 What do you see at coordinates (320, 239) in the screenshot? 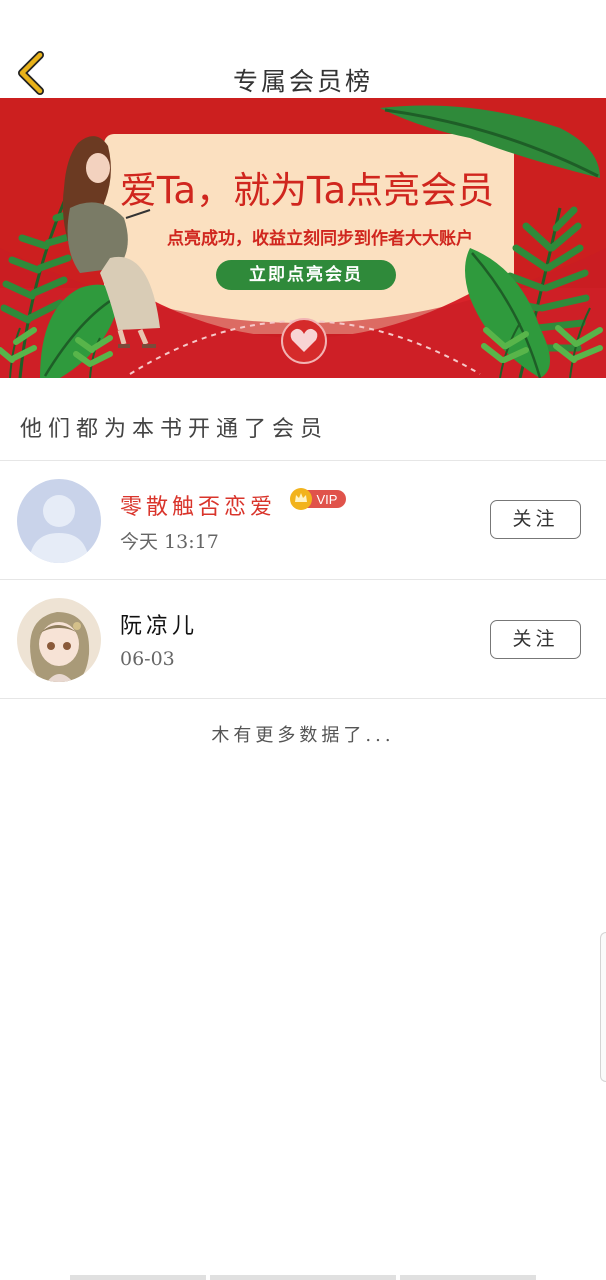
I see `banner-subtitle: 点亮成功，收益立刻同步到作者大大账户` at bounding box center [320, 239].